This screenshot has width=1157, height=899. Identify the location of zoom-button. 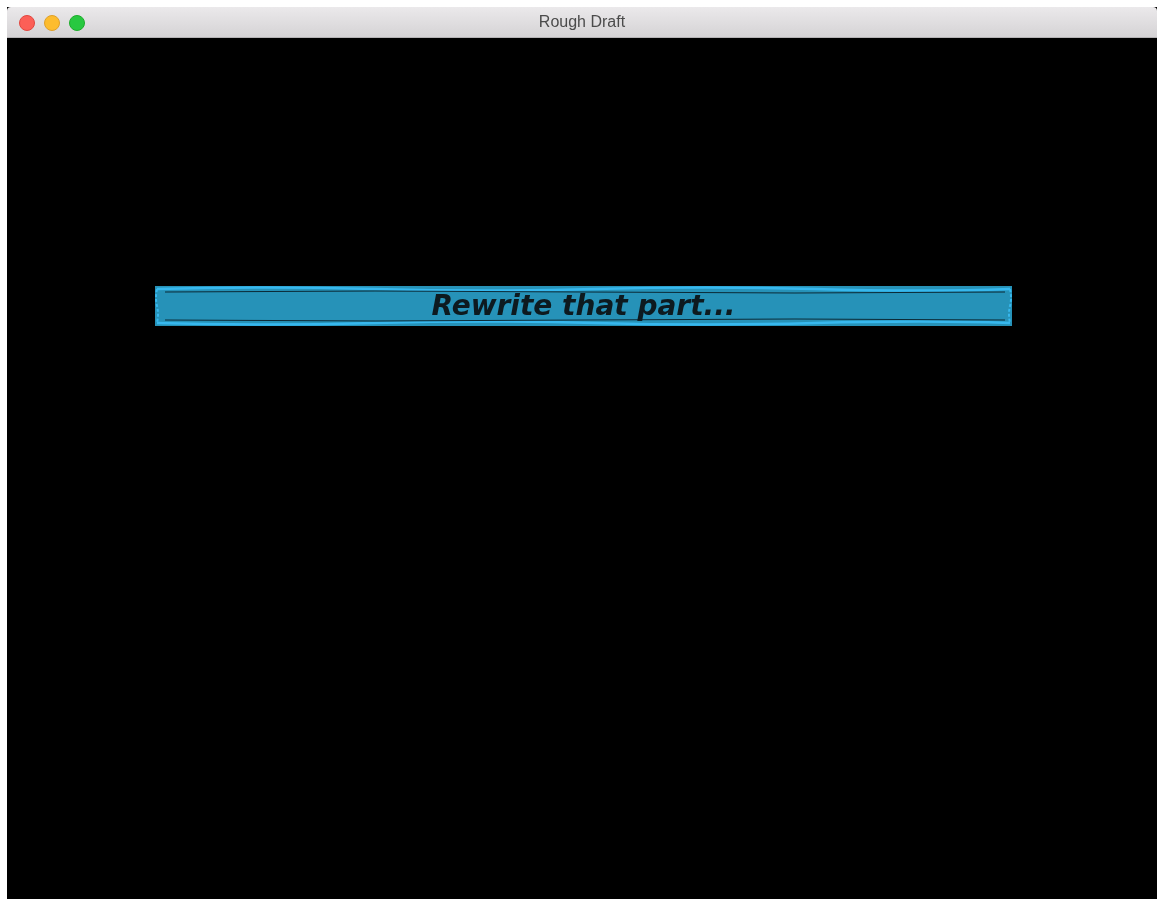
(77, 23).